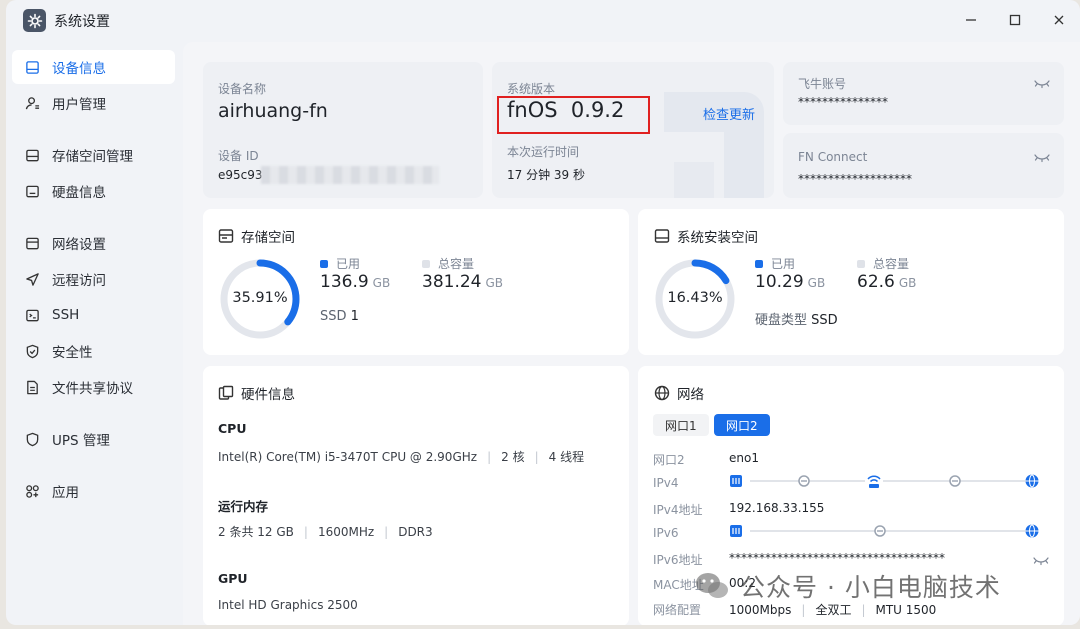  I want to click on check-update-link: 检查更新, so click(729, 113).